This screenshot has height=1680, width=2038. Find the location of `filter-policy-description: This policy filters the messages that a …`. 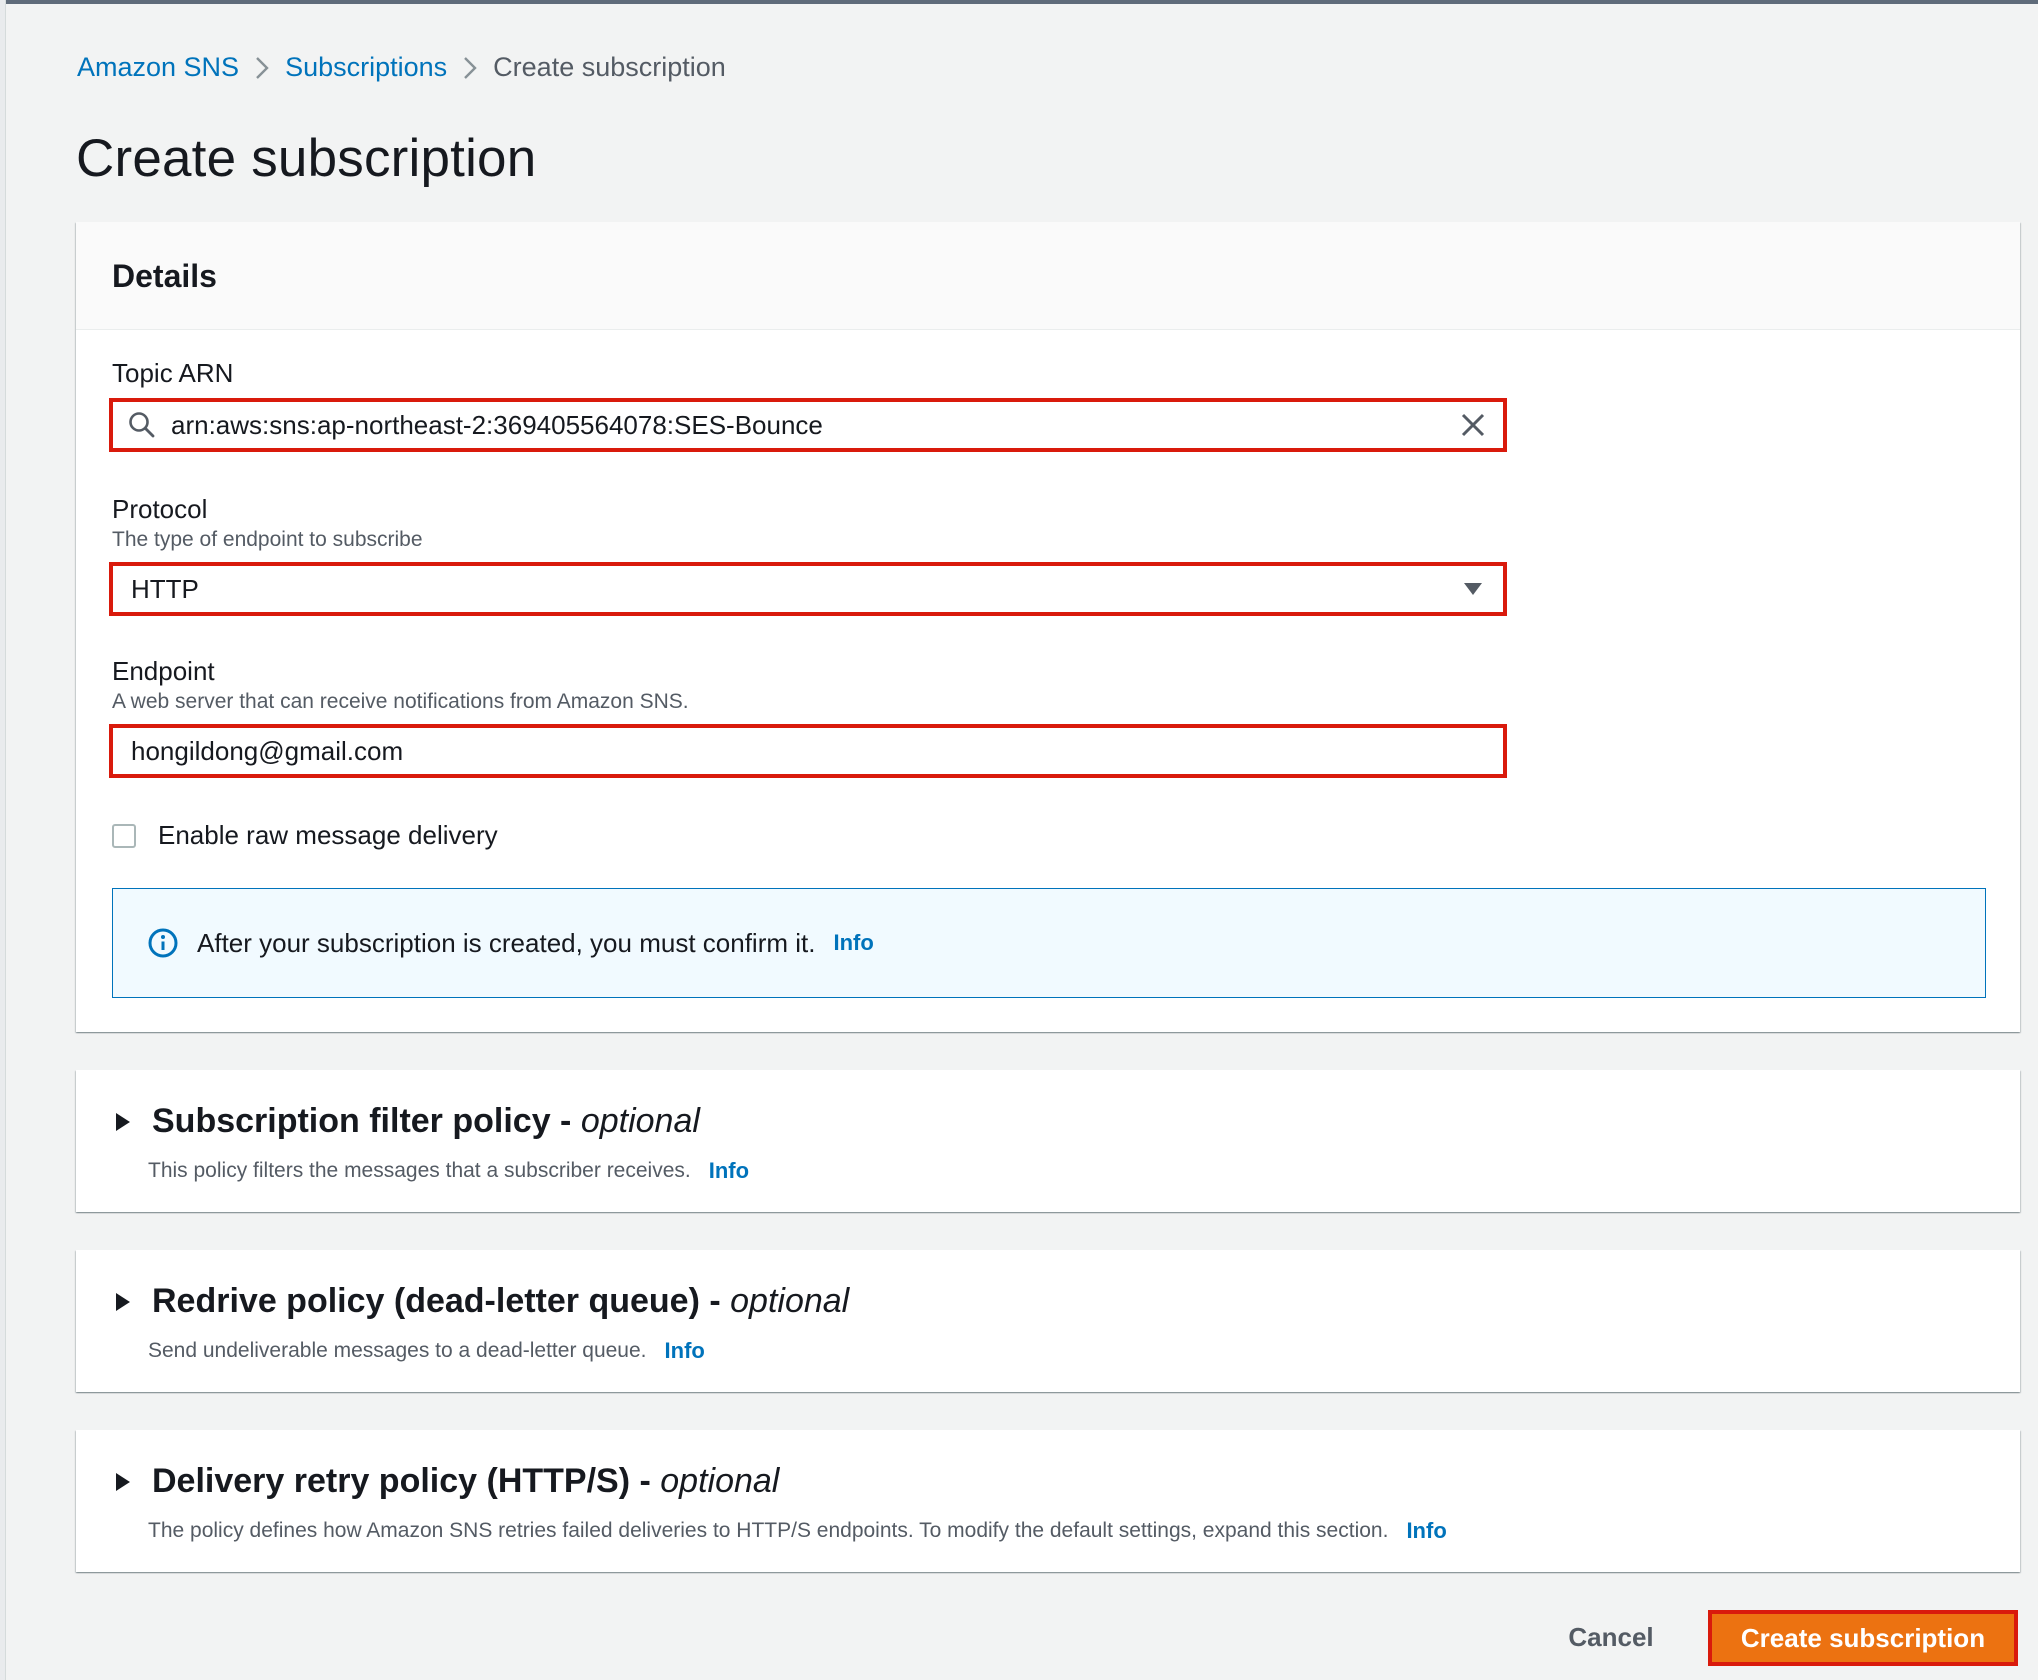

filter-policy-description: This policy filters the messages that a … is located at coordinates (449, 1171).